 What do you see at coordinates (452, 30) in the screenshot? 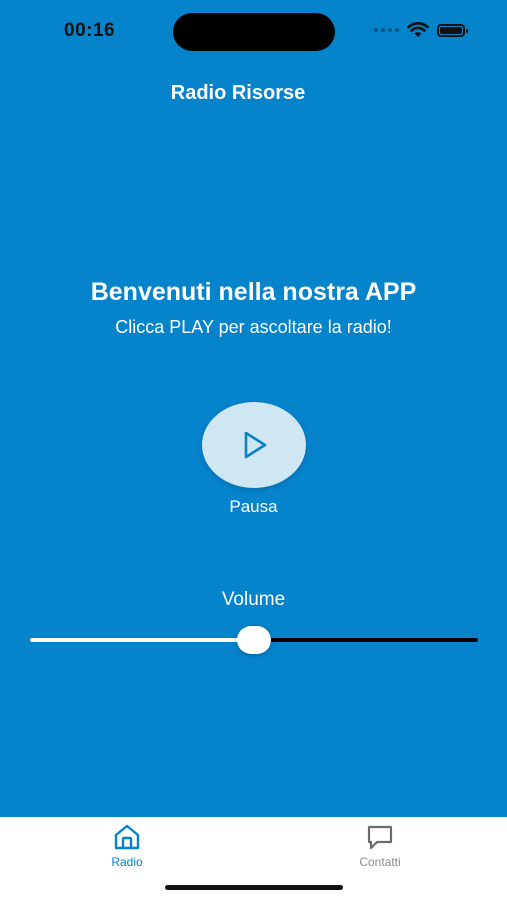
I see `battery-icon` at bounding box center [452, 30].